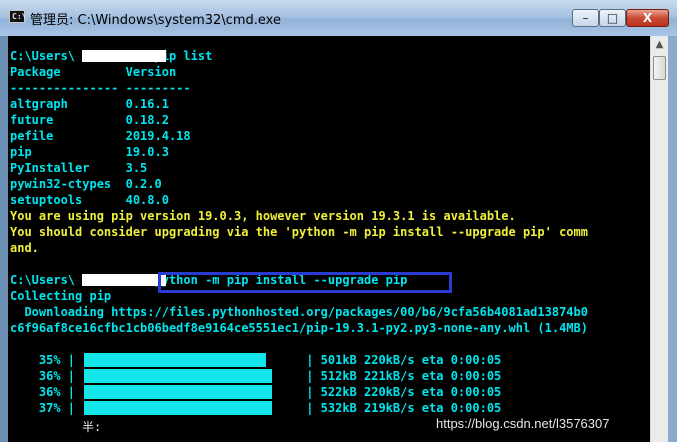 The image size is (677, 442). What do you see at coordinates (672, 239) in the screenshot?
I see `window-frame-right` at bounding box center [672, 239].